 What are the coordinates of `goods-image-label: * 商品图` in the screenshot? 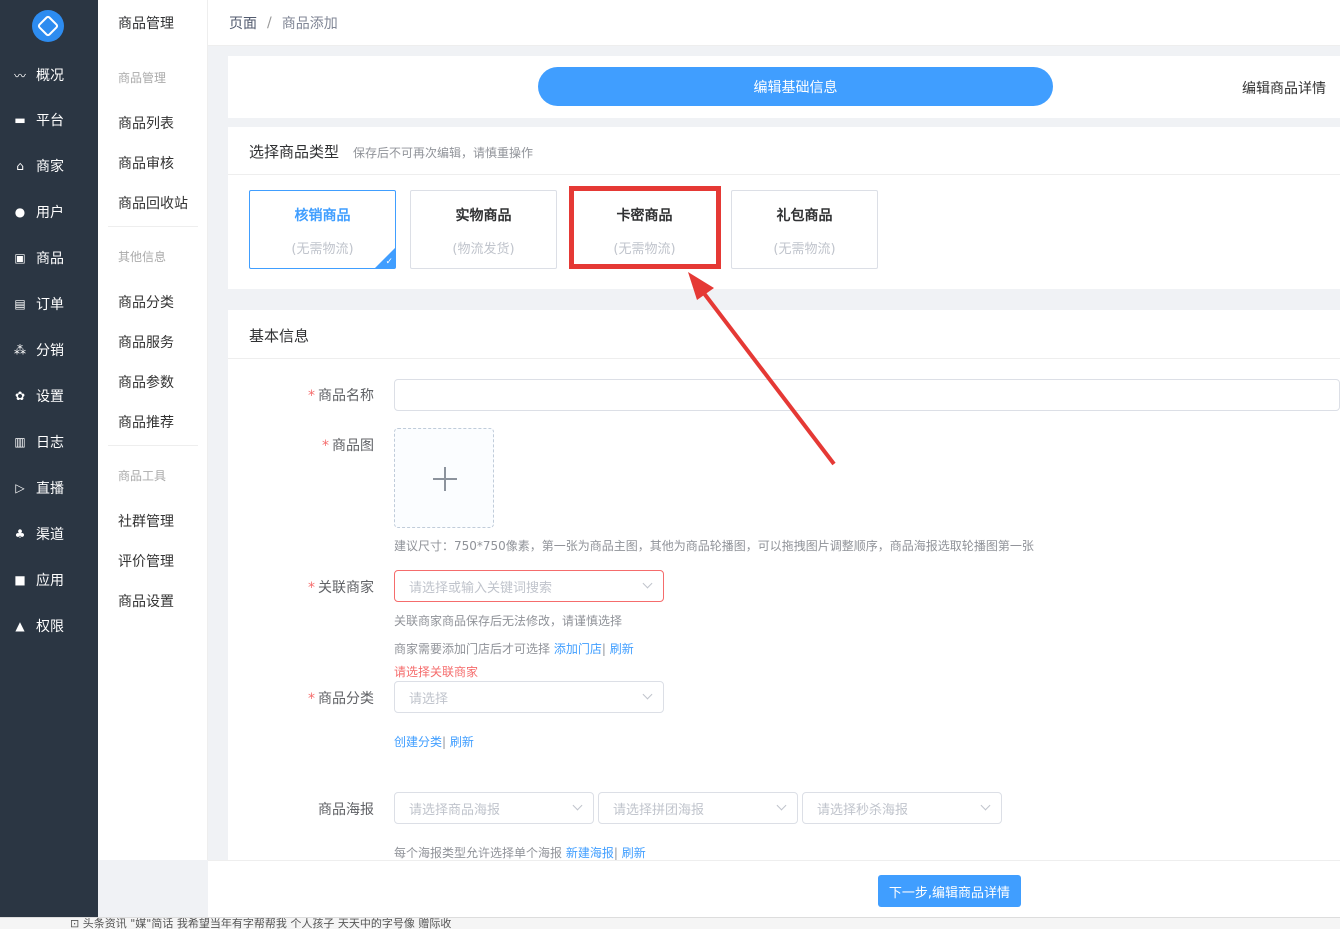 It's located at (299, 445).